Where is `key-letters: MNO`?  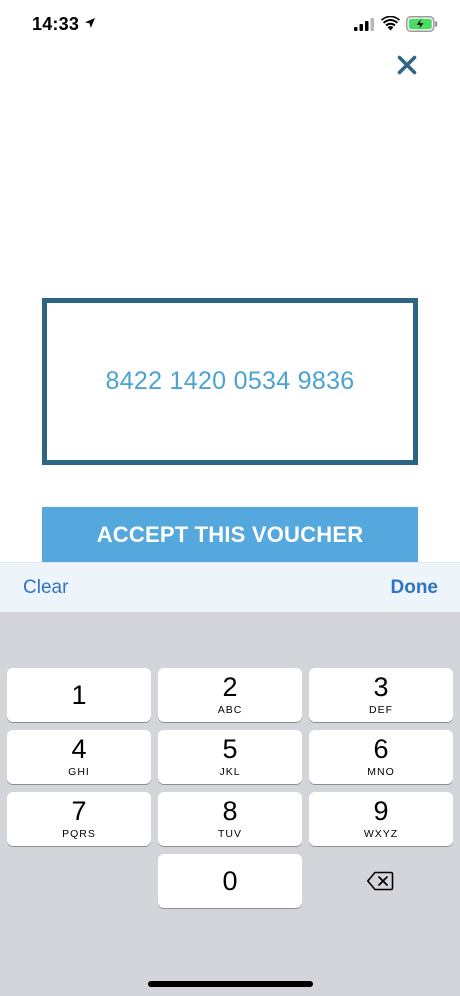 key-letters: MNO is located at coordinates (381, 772).